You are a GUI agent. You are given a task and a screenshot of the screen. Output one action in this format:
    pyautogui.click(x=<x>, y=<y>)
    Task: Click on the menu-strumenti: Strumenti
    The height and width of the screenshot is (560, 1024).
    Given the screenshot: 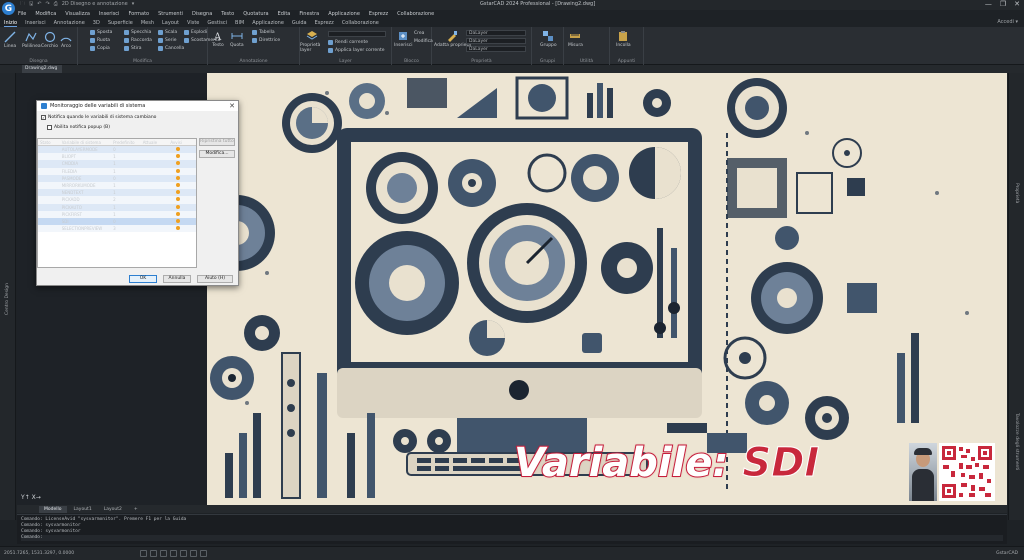 What is the action you would take?
    pyautogui.click(x=170, y=14)
    